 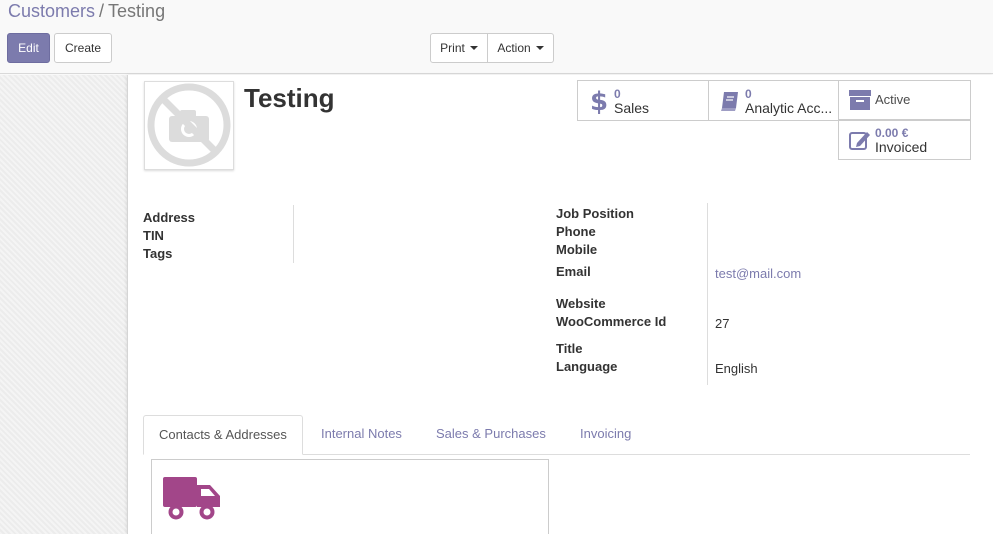 I want to click on tin-label: TIN, so click(x=153, y=235).